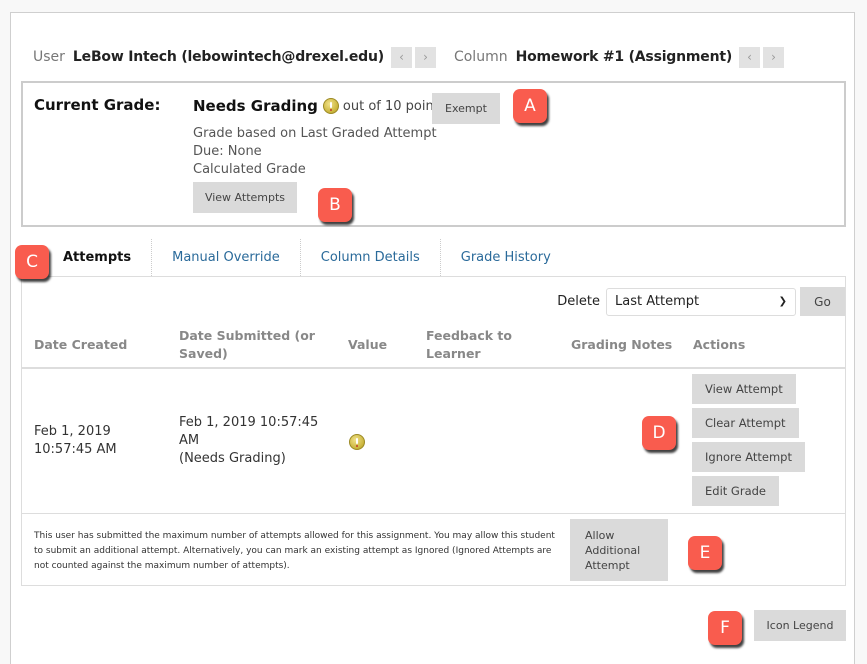 The width and height of the screenshot is (867, 664). What do you see at coordinates (506, 257) in the screenshot?
I see `tab-grade-history: Grade History` at bounding box center [506, 257].